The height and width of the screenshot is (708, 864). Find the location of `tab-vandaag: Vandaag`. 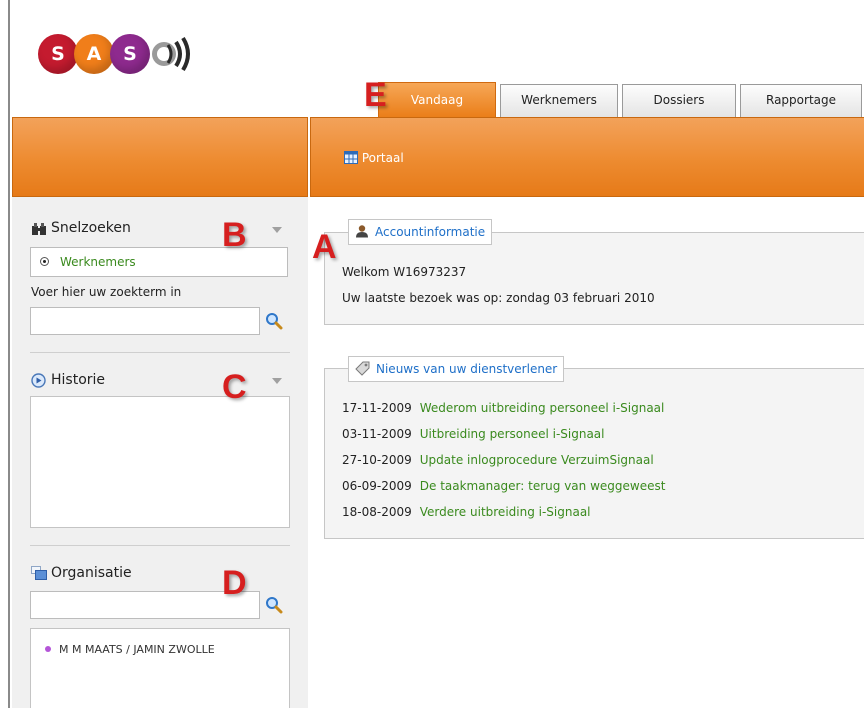

tab-vandaag: Vandaag is located at coordinates (437, 100).